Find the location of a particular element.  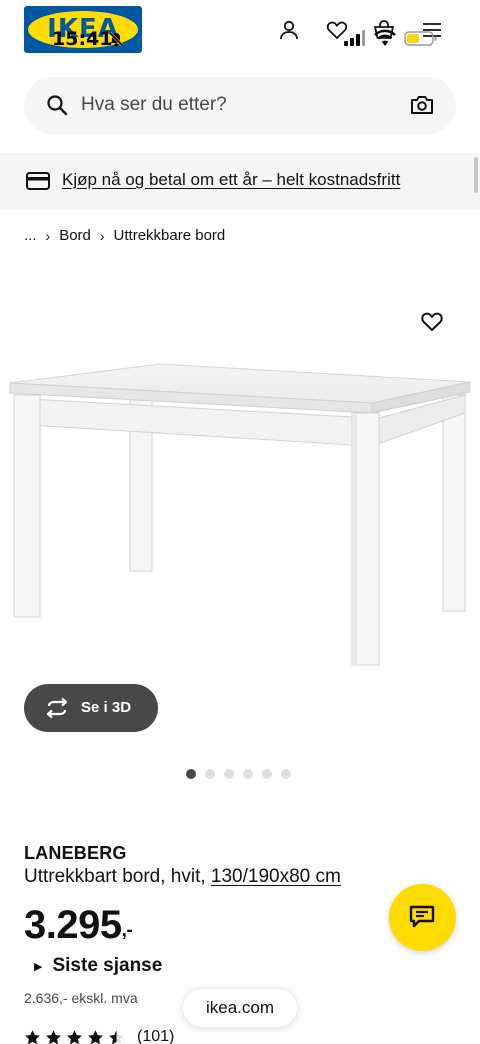

product-dimensions-link: 130/190x80 cm is located at coordinates (276, 876).